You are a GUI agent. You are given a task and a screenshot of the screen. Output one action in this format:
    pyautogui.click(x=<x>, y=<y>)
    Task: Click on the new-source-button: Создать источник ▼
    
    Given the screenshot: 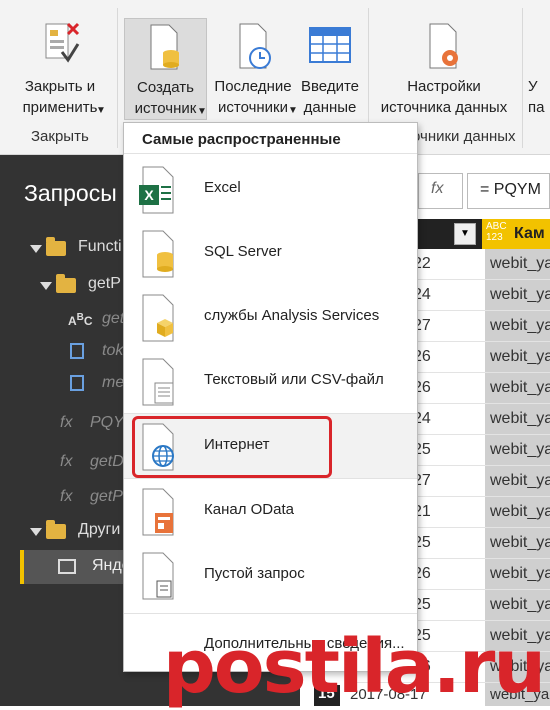 What is the action you would take?
    pyautogui.click(x=165, y=69)
    